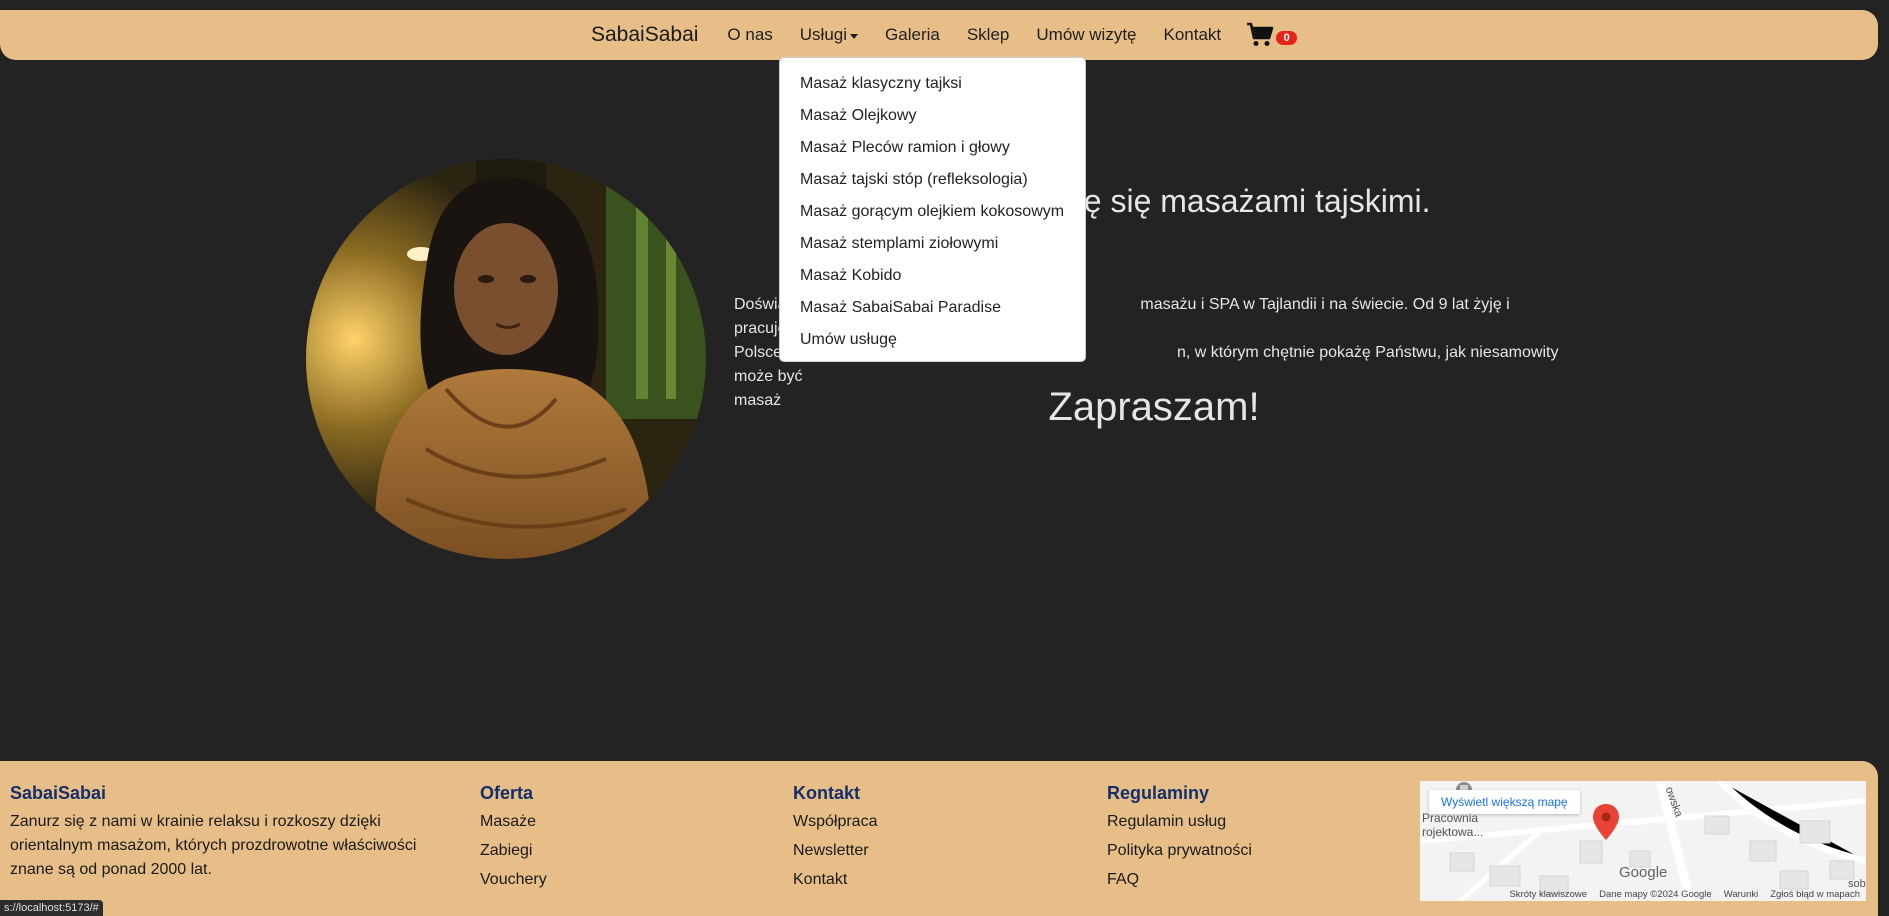 Image resolution: width=1889 pixels, height=916 pixels. What do you see at coordinates (1655, 894) in the screenshot?
I see `map-data-attribution: Dane mapy ©2024 Google` at bounding box center [1655, 894].